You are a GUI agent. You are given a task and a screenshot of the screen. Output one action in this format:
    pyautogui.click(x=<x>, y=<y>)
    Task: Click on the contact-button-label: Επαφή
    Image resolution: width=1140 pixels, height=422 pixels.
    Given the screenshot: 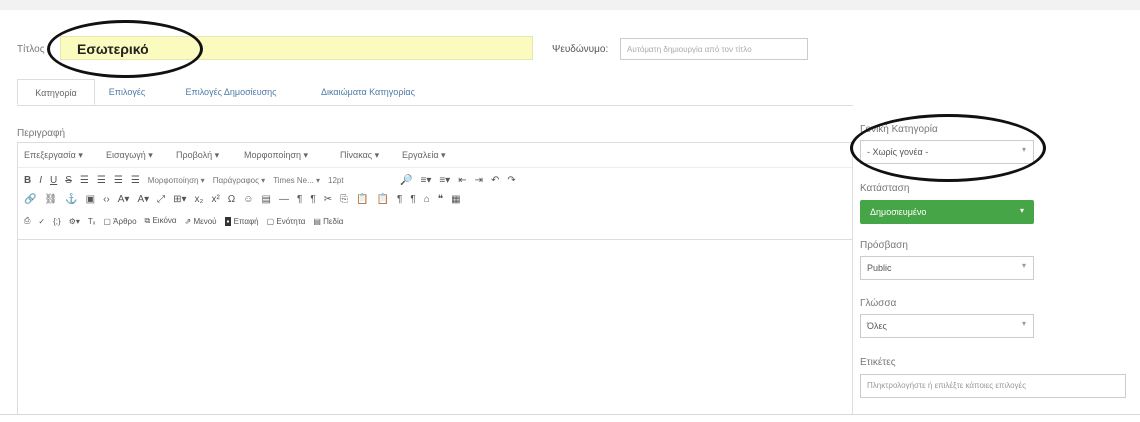 What is the action you would take?
    pyautogui.click(x=246, y=221)
    